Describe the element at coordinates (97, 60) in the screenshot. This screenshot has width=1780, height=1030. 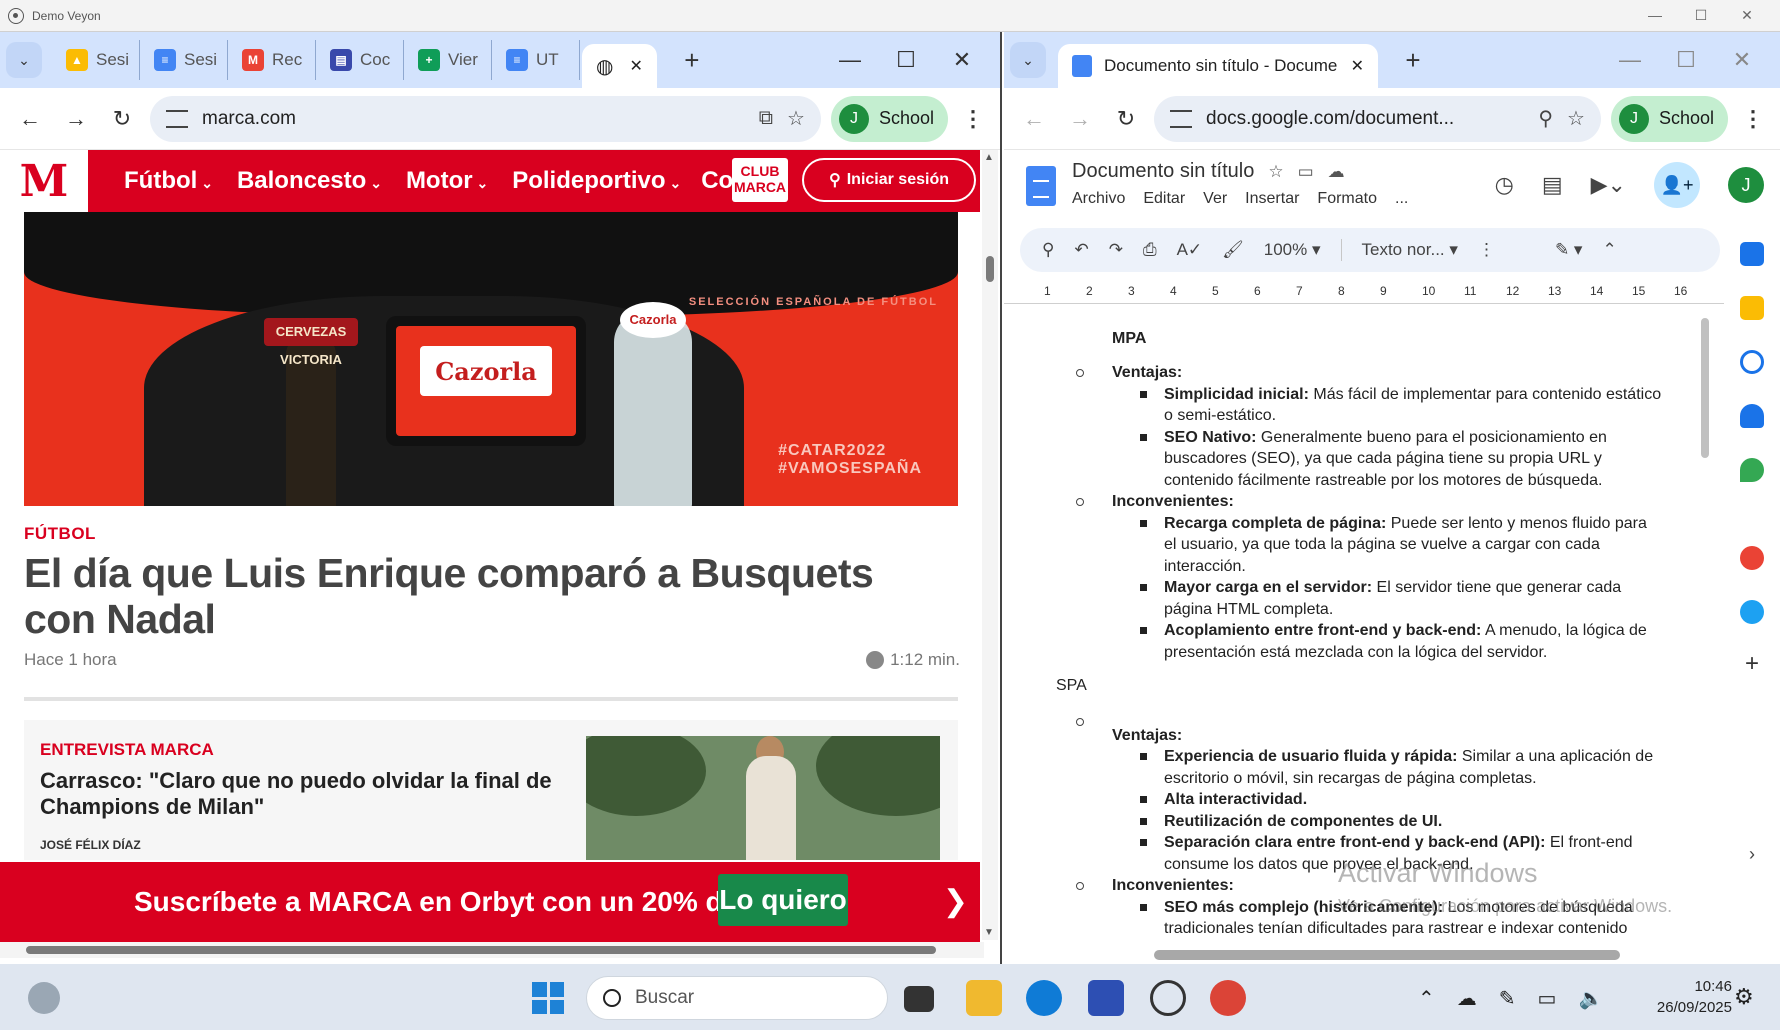
I see `tab-1: ▲ Sesi` at that location.